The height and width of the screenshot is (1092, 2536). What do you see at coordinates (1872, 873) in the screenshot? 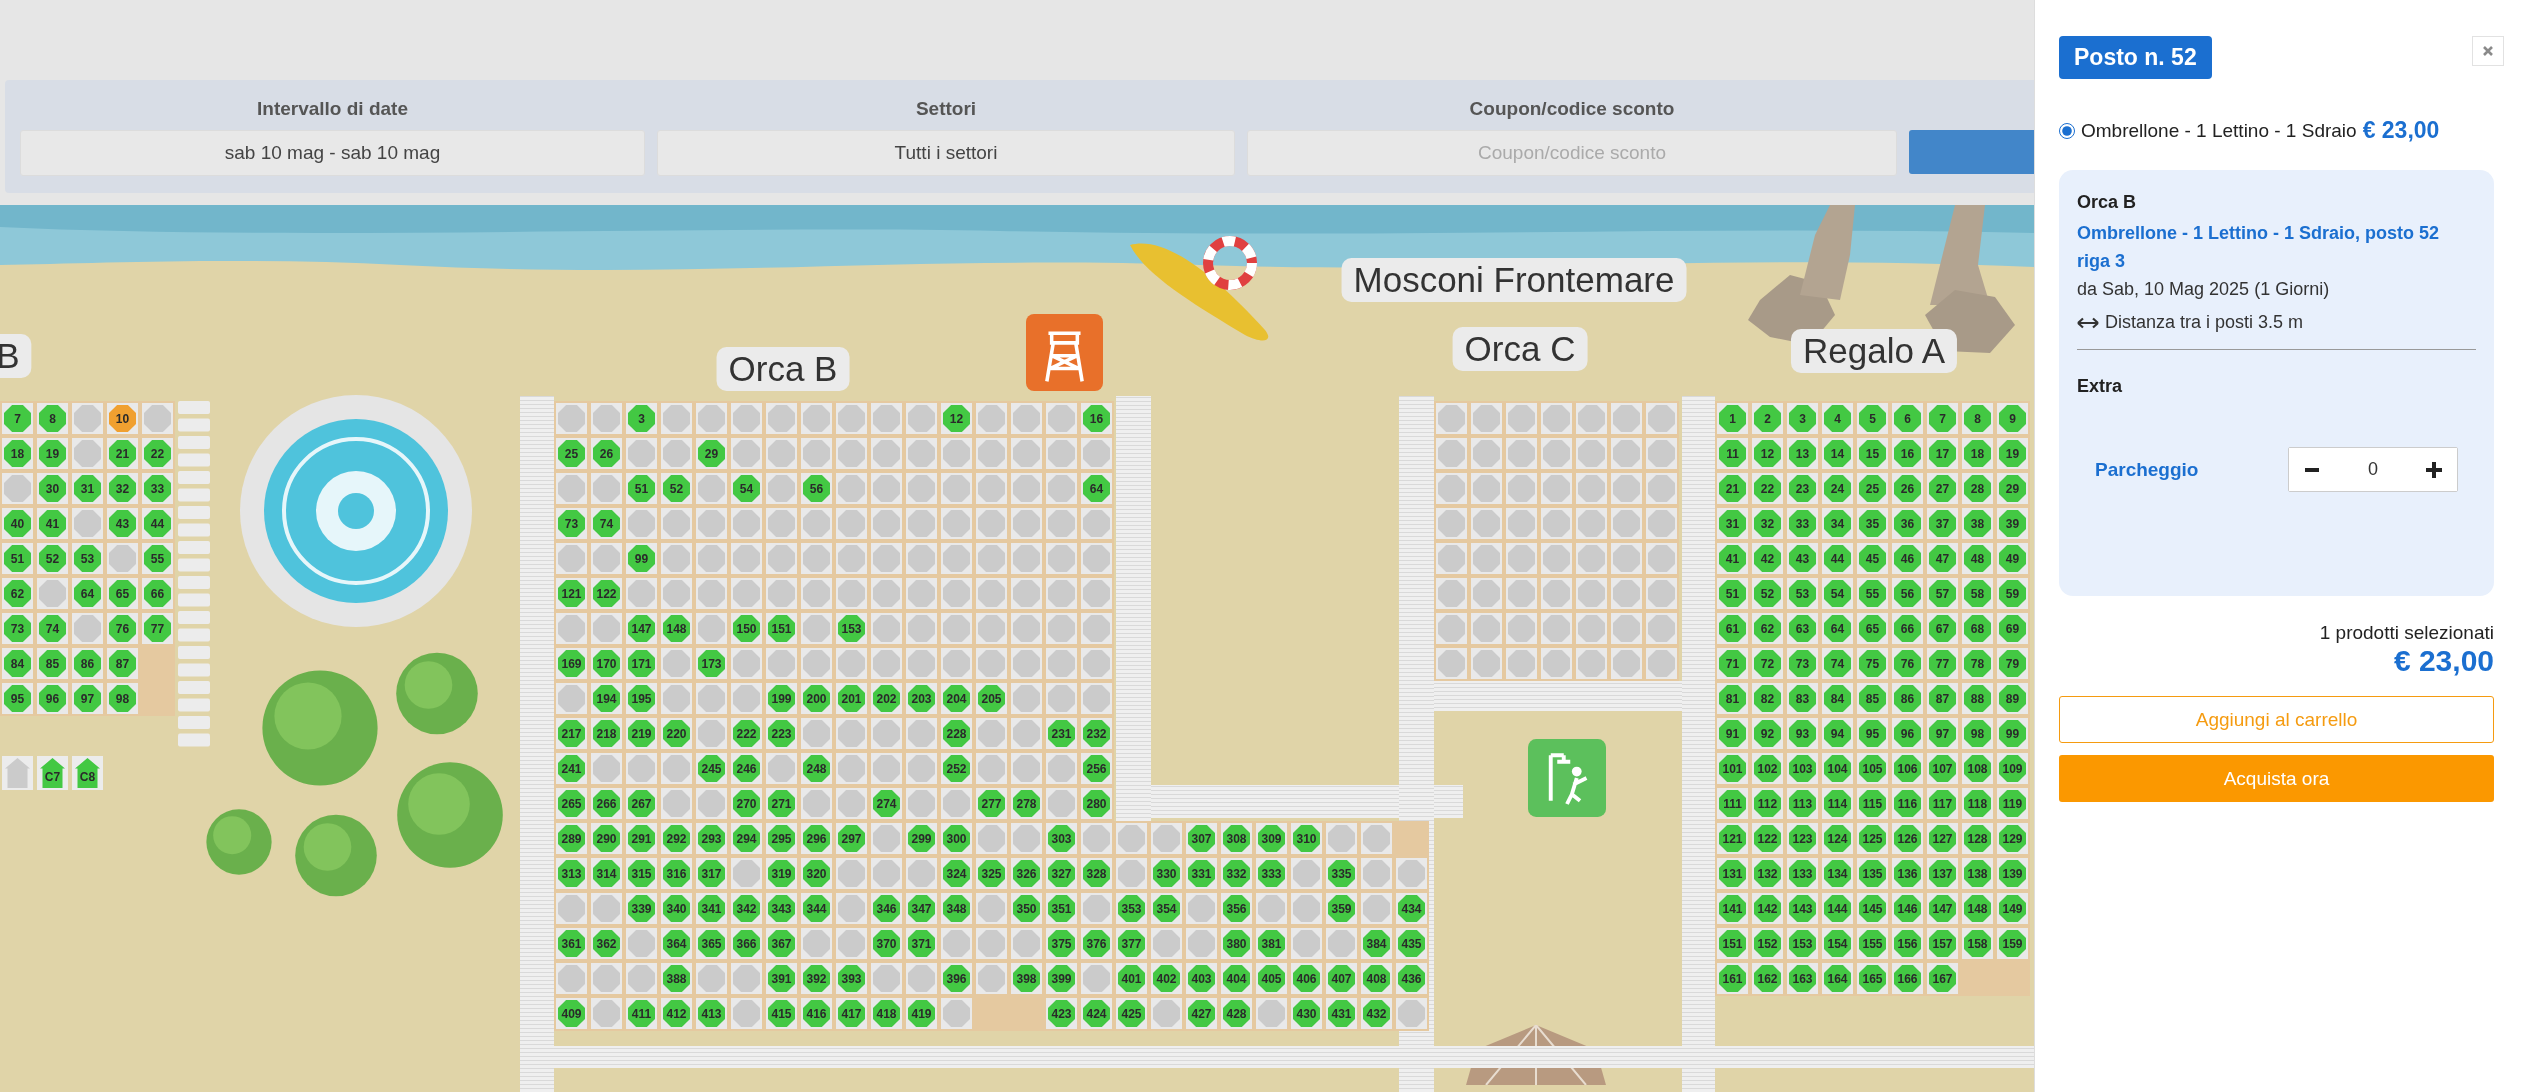
I see `seat-button: 135` at bounding box center [1872, 873].